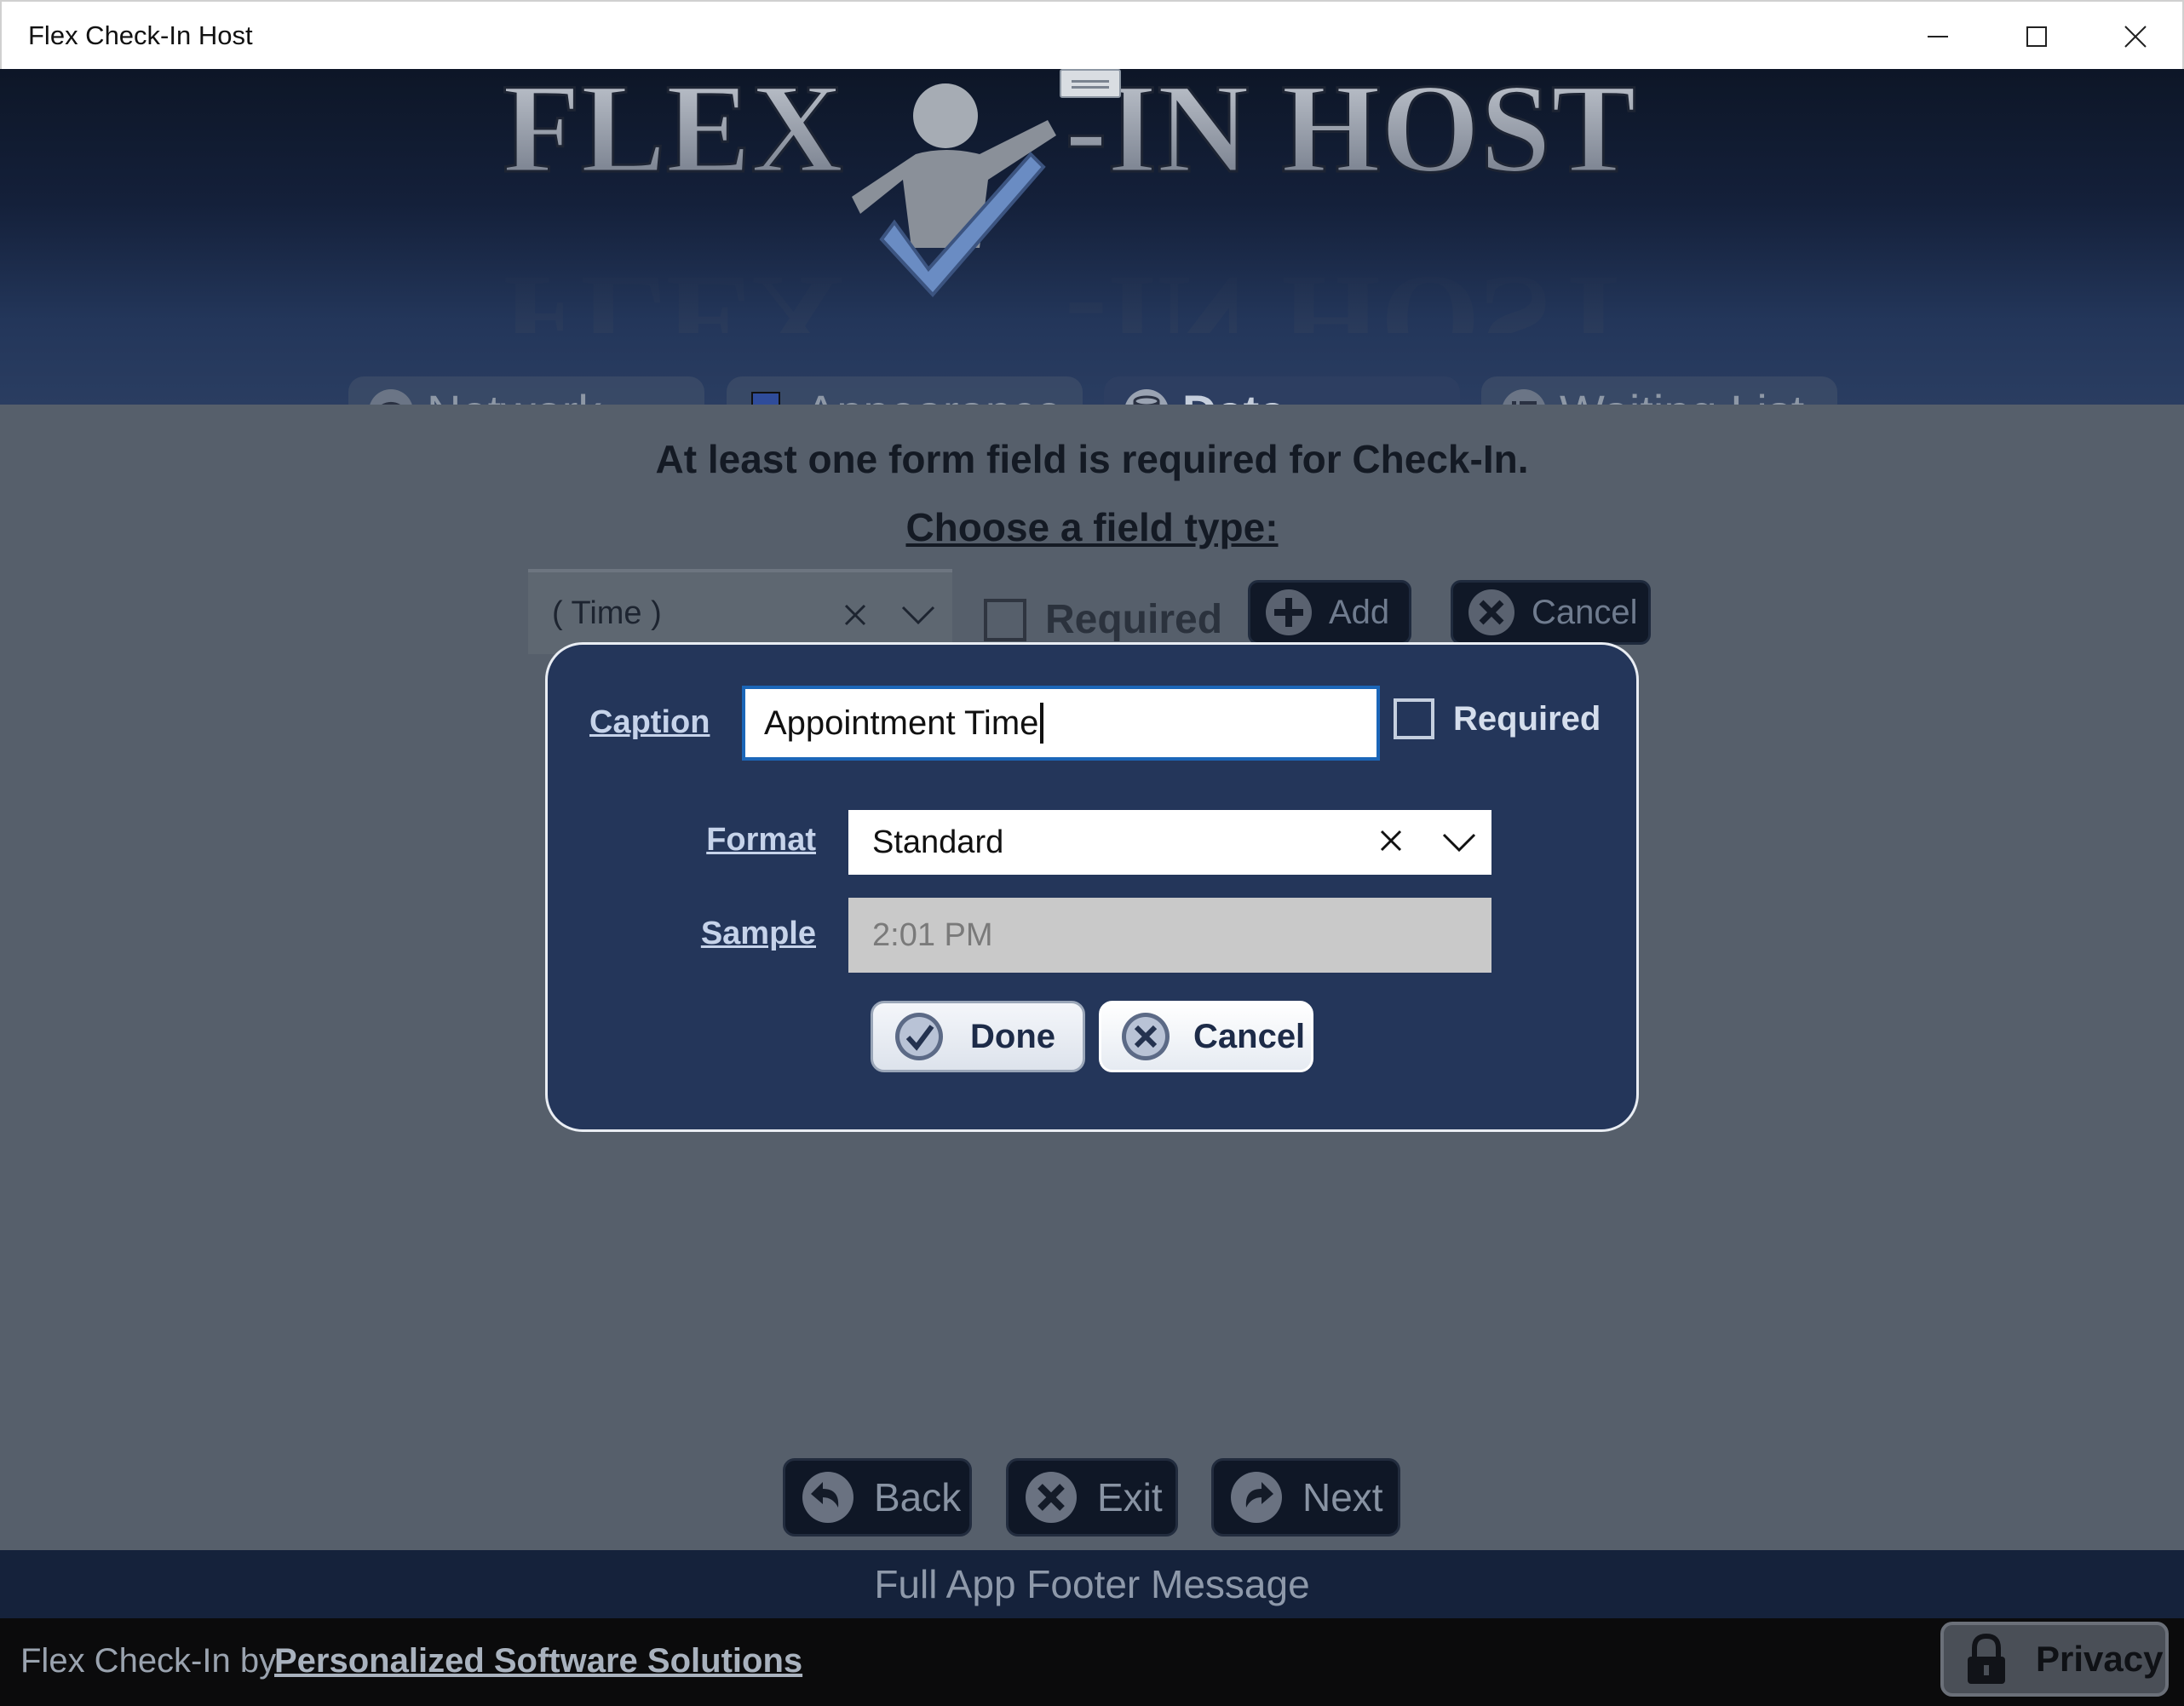 The height and width of the screenshot is (1706, 2184). I want to click on tab-data: Data, so click(1282, 391).